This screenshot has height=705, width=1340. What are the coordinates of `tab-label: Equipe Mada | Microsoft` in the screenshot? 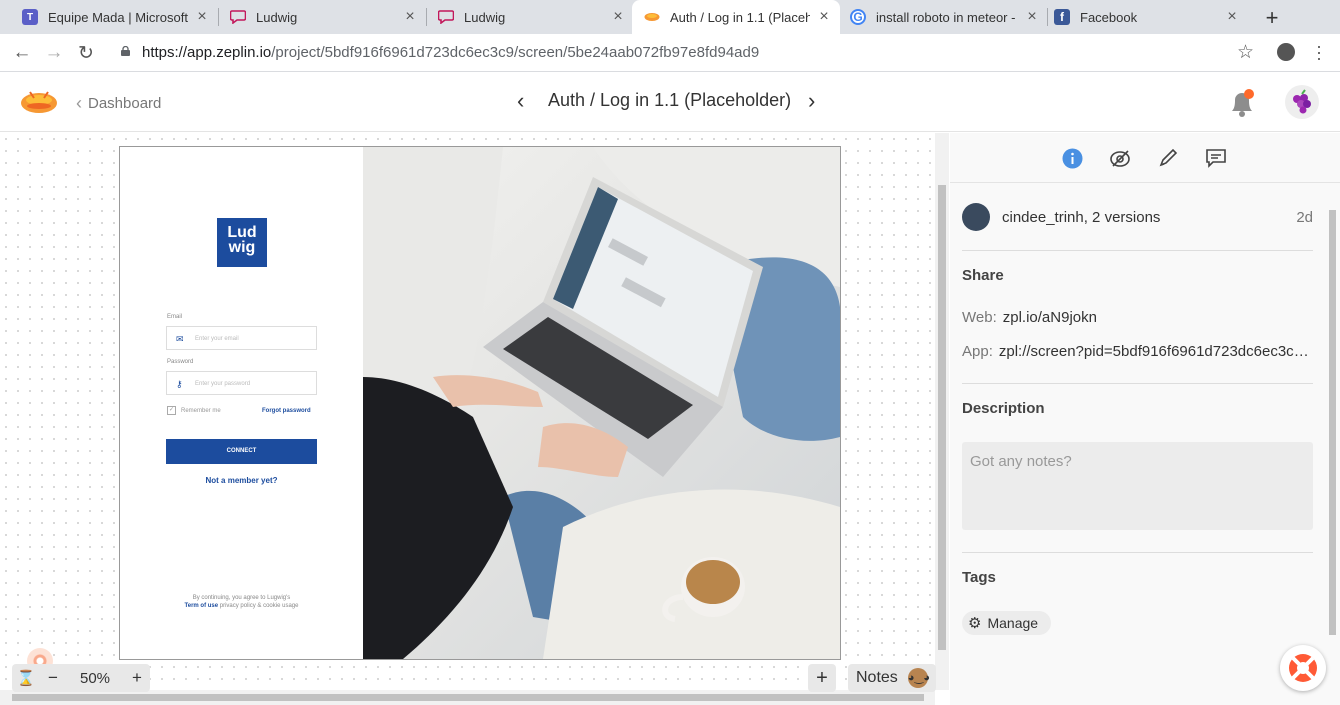 It's located at (118, 17).